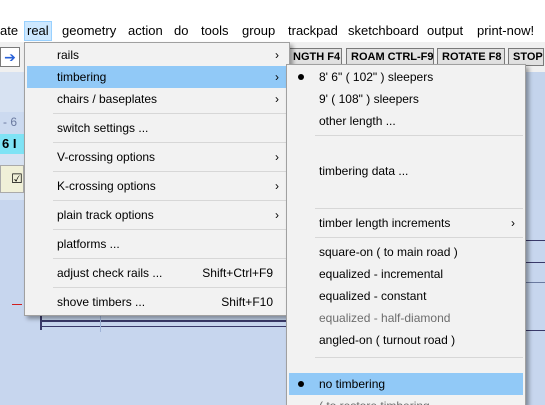 This screenshot has width=545, height=405. I want to click on track-rail-right, so click(535, 240).